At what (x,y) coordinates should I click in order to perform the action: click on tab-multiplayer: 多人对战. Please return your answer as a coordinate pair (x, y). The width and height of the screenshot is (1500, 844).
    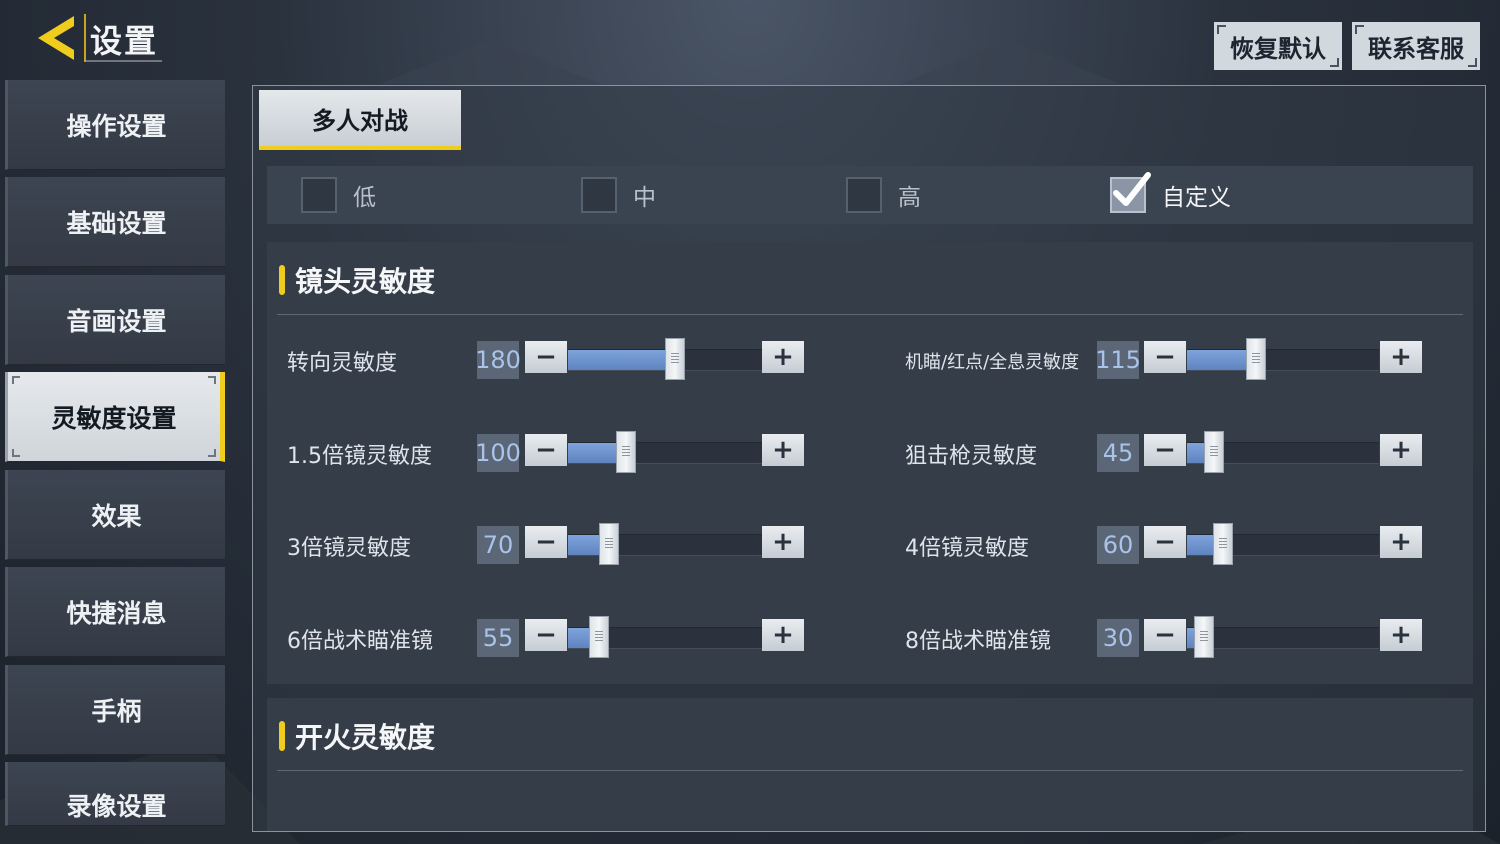
    Looking at the image, I should click on (360, 120).